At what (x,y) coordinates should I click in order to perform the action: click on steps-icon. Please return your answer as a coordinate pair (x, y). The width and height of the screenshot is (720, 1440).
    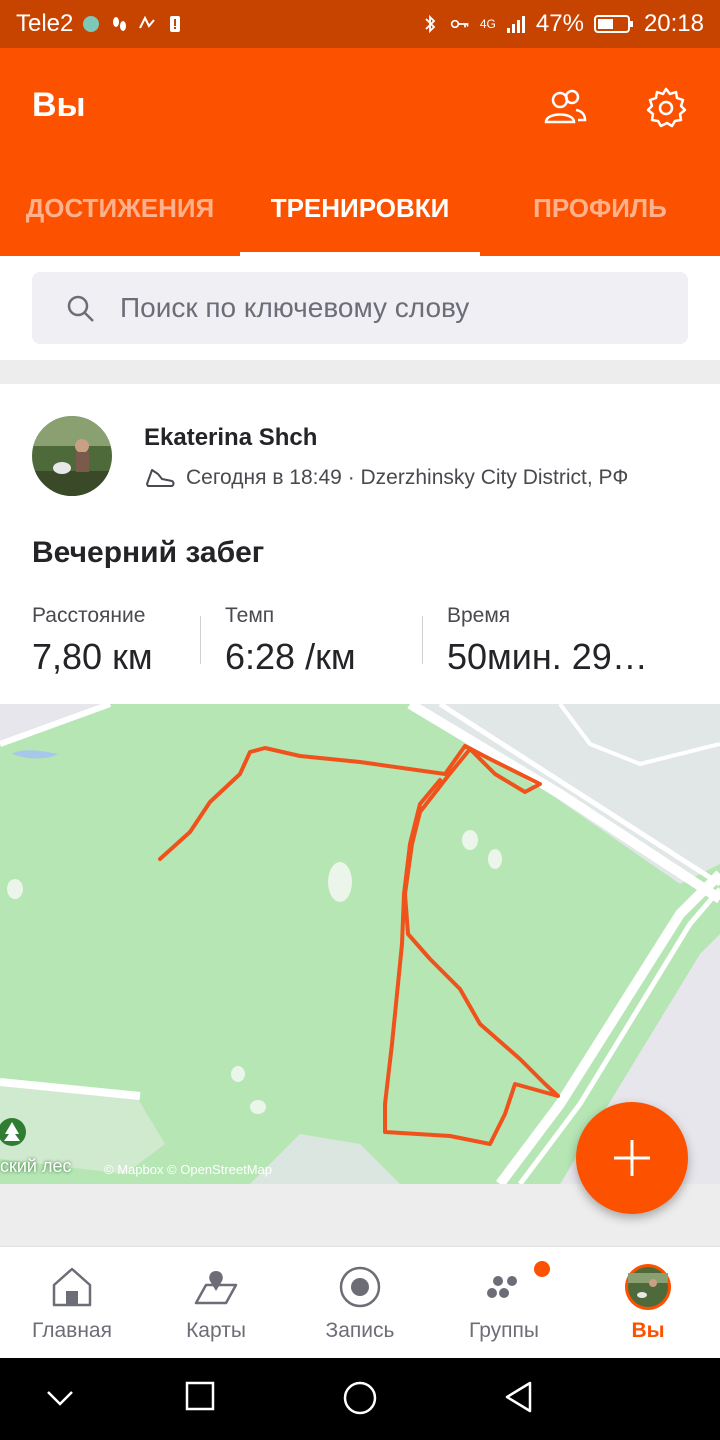
    Looking at the image, I should click on (120, 24).